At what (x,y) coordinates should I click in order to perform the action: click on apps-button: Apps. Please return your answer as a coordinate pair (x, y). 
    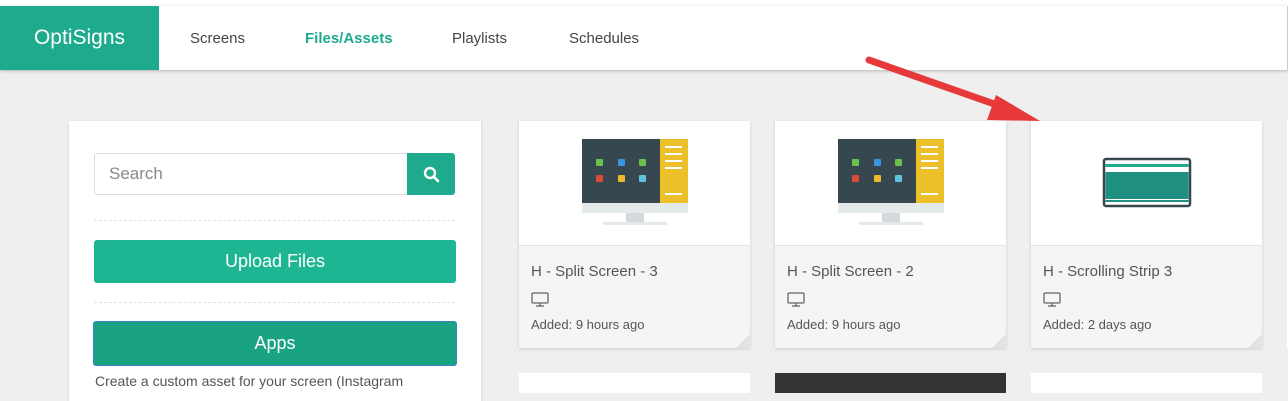
    Looking at the image, I should click on (275, 343).